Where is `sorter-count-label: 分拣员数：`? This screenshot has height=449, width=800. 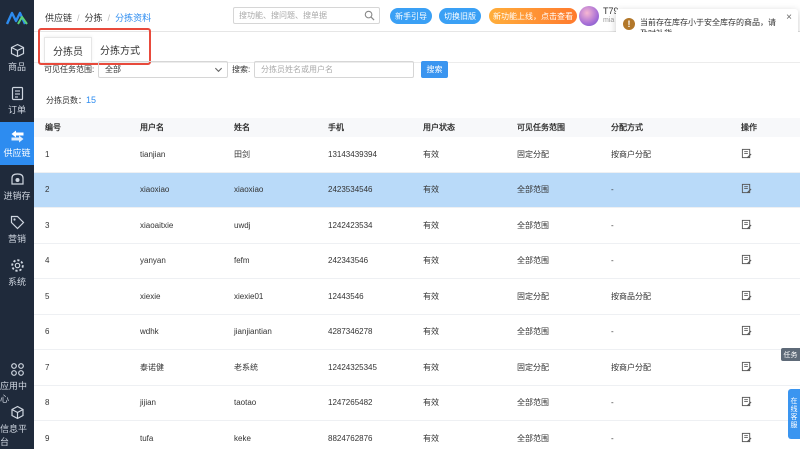 sorter-count-label: 分拣员数： is located at coordinates (66, 100).